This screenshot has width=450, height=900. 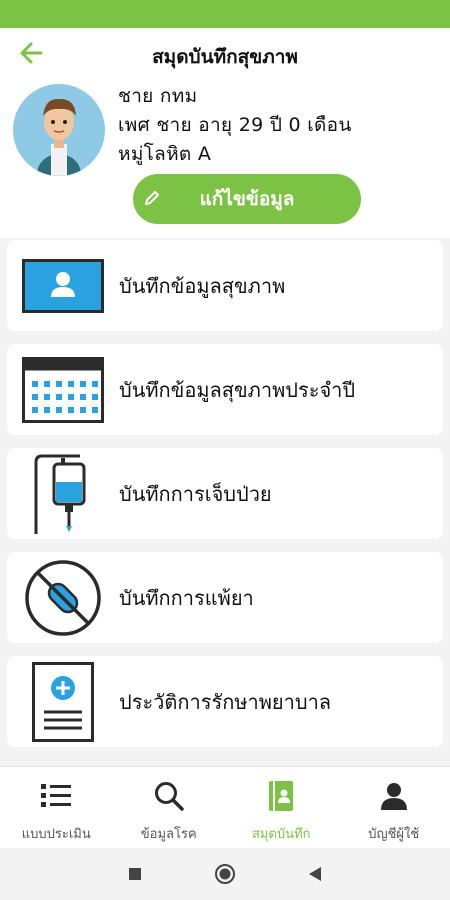 I want to click on page-title: สมุดบันทึกสุขภาพ, so click(x=225, y=57).